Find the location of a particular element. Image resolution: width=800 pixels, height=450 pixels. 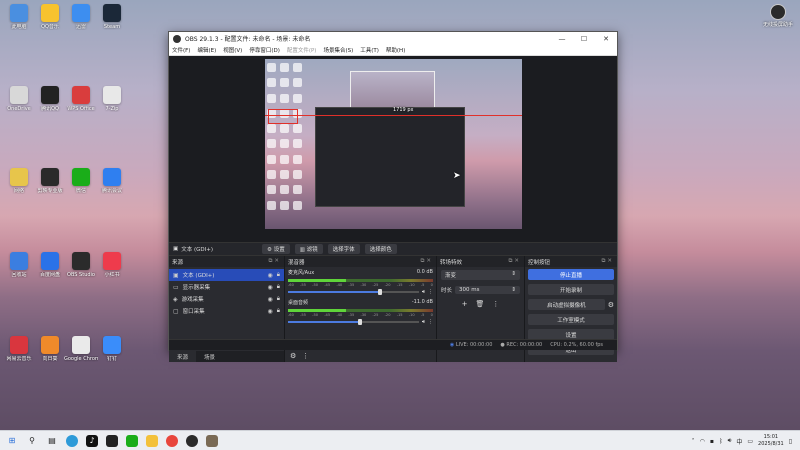

advanced-audio-icon: ⚙ is located at coordinates (293, 356).